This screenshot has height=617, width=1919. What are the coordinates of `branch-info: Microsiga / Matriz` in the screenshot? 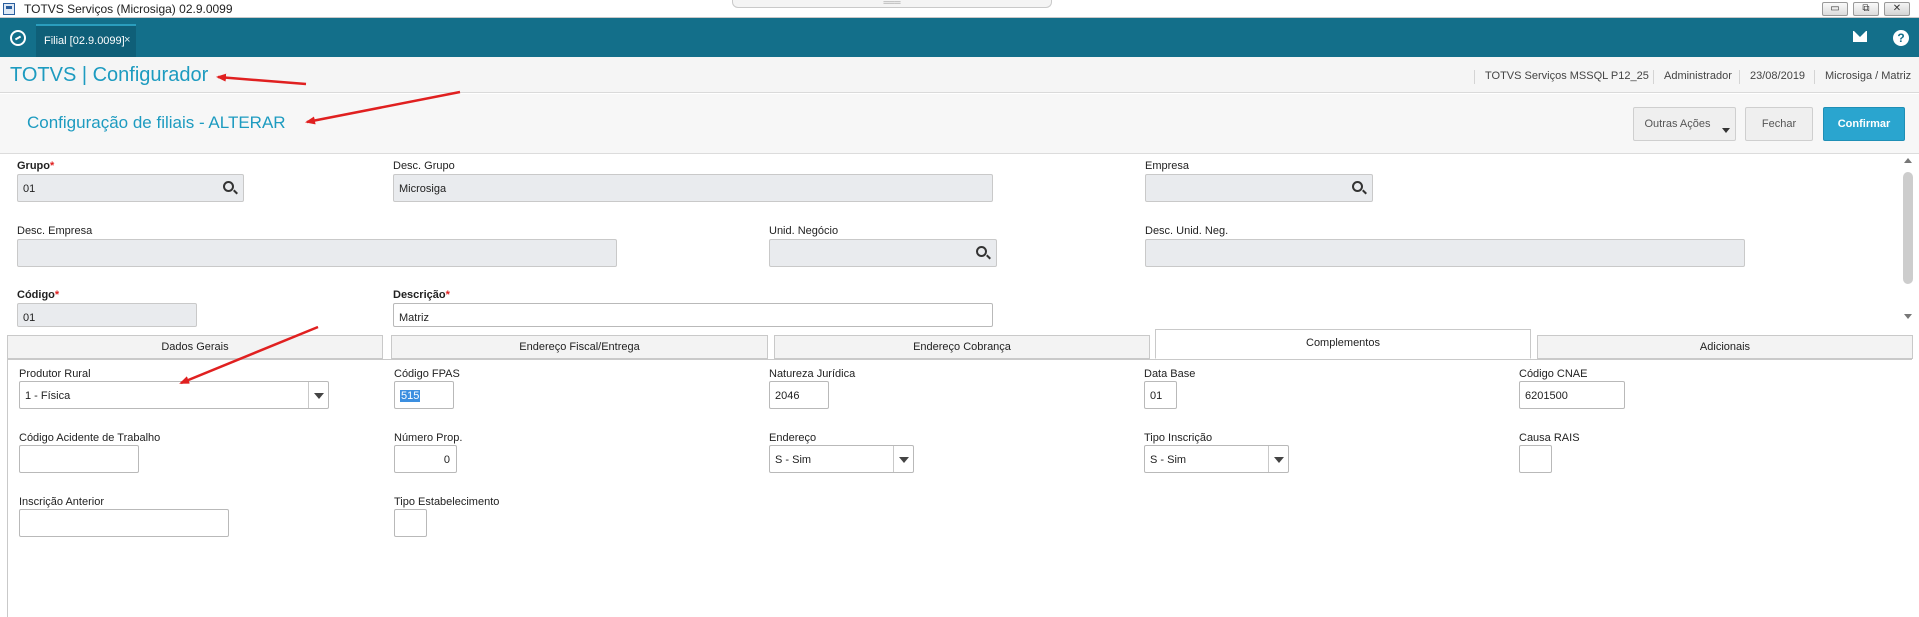 It's located at (1862, 77).